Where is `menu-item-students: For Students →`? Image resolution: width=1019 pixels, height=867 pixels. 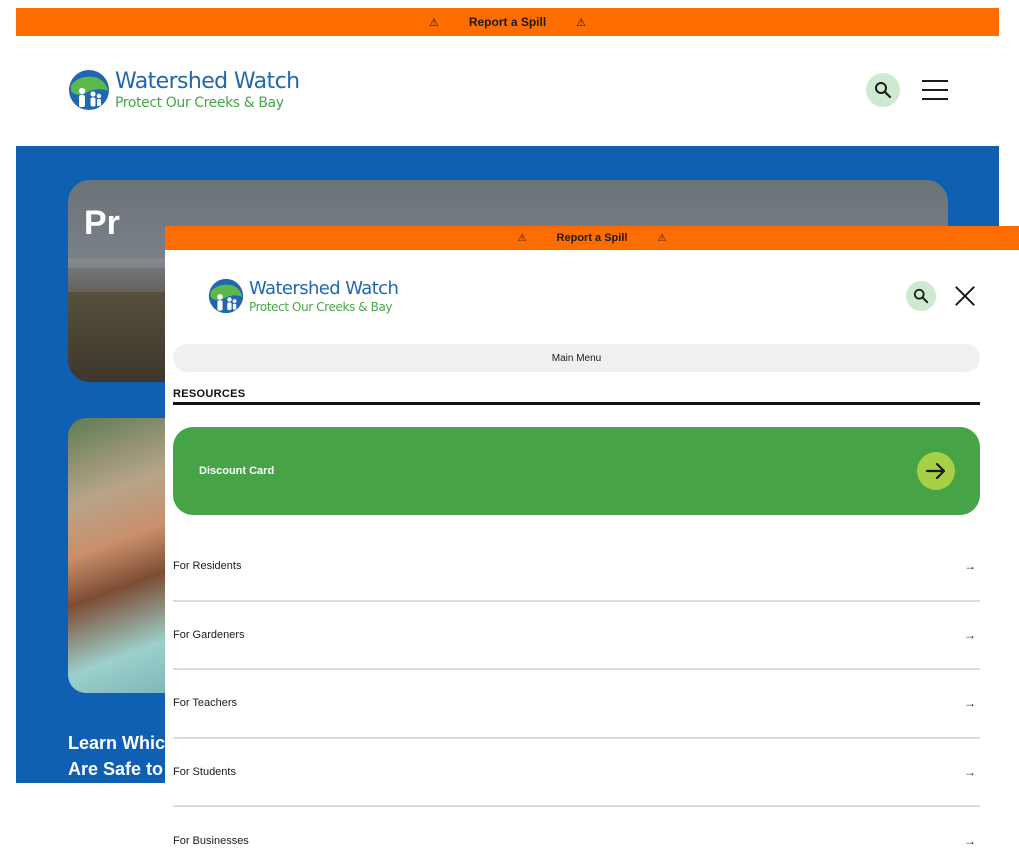
menu-item-students: For Students → is located at coordinates (576, 773).